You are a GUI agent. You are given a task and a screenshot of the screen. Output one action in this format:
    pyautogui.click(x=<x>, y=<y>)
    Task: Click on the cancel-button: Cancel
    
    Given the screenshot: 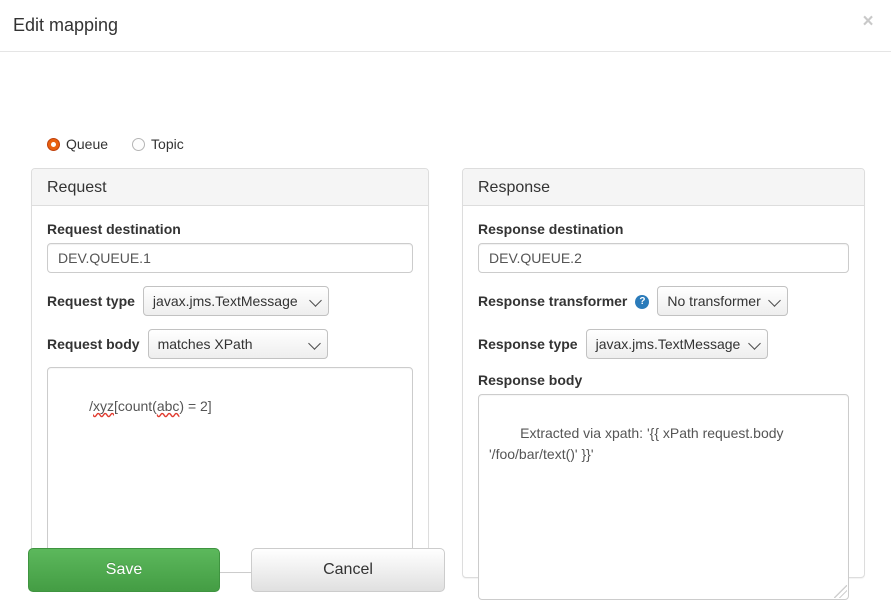 What is the action you would take?
    pyautogui.click(x=348, y=570)
    